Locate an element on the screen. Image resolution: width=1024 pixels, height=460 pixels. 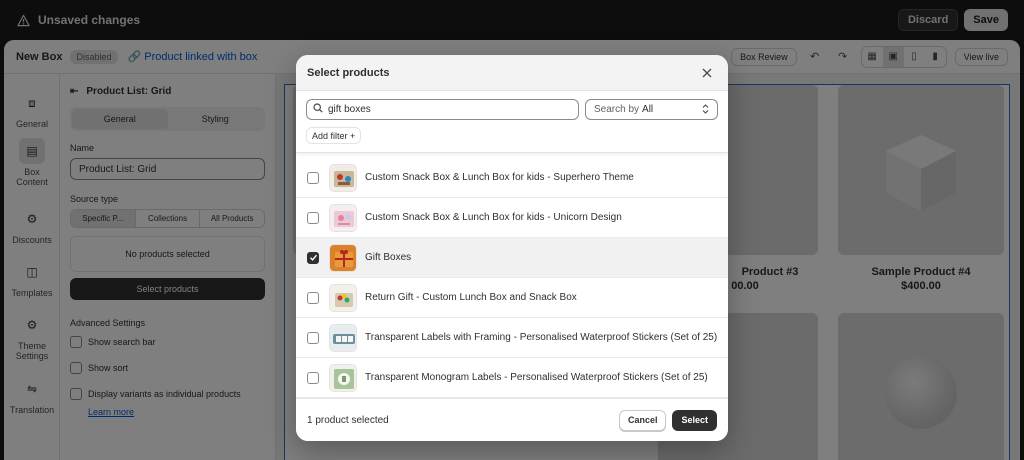
search-by-select: Search by All is located at coordinates (651, 109).